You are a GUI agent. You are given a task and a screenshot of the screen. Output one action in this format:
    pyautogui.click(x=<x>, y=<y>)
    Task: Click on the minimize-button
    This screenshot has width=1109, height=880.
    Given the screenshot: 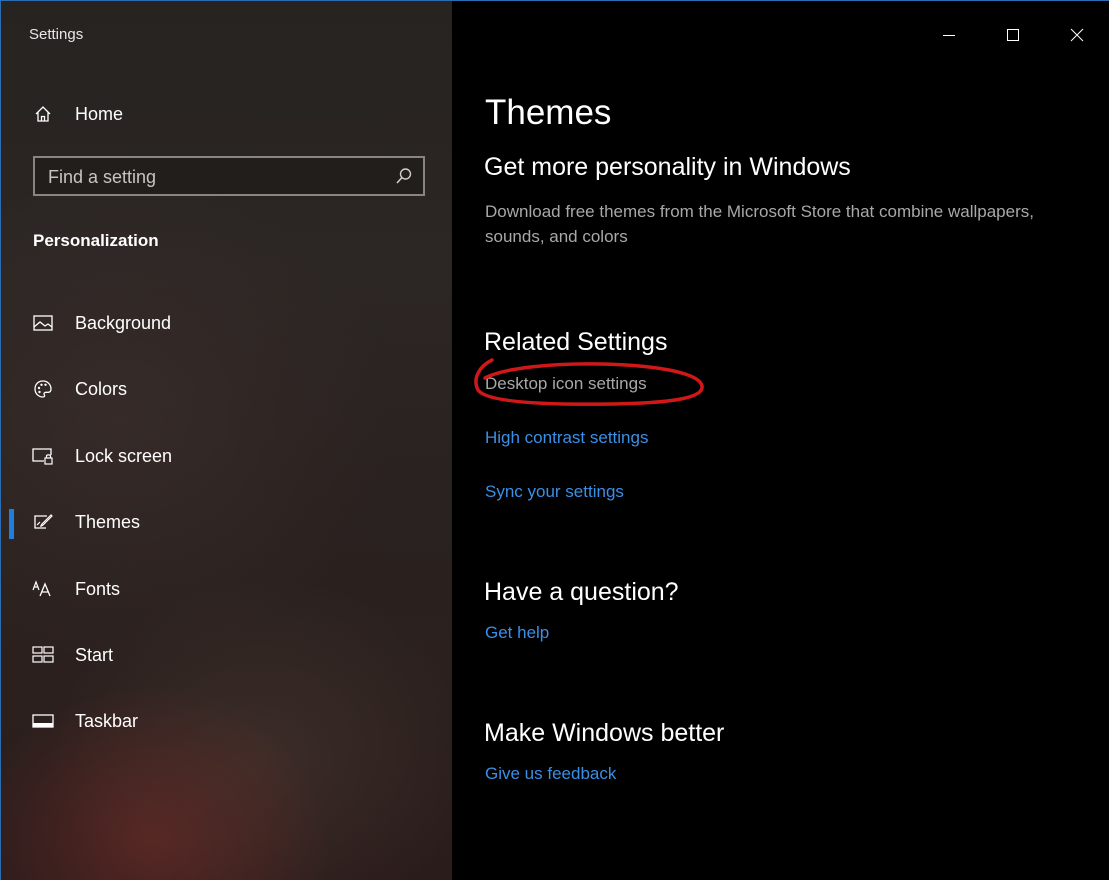 What is the action you would take?
    pyautogui.click(x=949, y=35)
    